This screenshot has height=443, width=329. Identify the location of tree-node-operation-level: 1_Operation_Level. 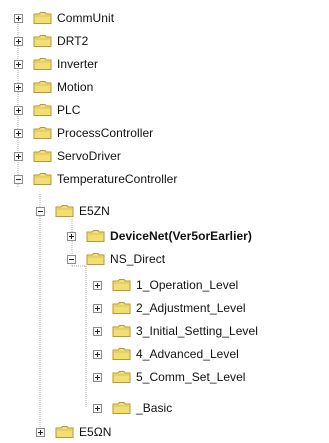
(165, 285).